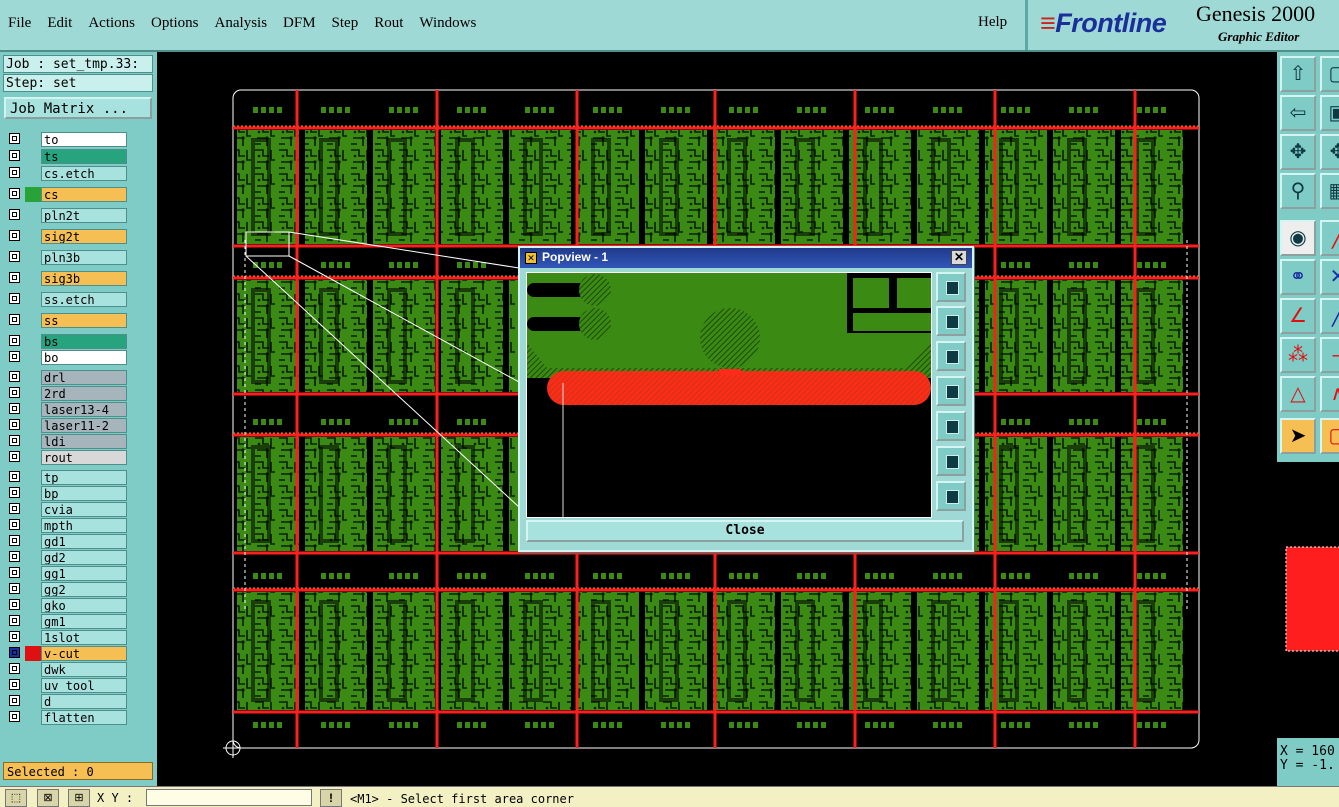 Image resolution: width=1339 pixels, height=807 pixels. What do you see at coordinates (84, 701) in the screenshot?
I see `layer-name: d` at bounding box center [84, 701].